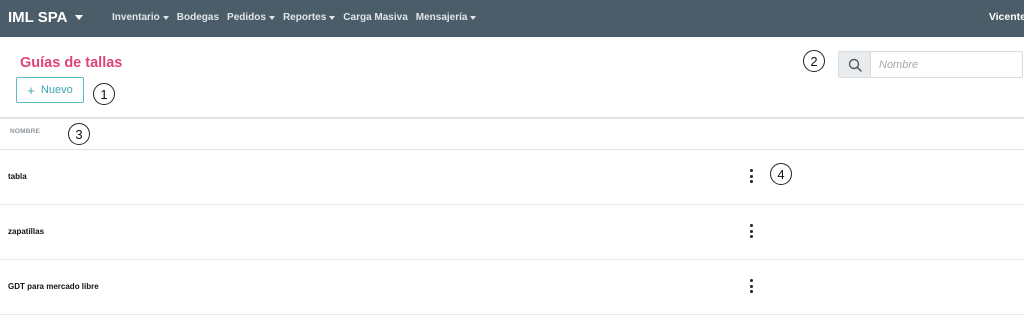 This screenshot has height=327, width=1024. I want to click on user-menu: Vicente, so click(1006, 17).